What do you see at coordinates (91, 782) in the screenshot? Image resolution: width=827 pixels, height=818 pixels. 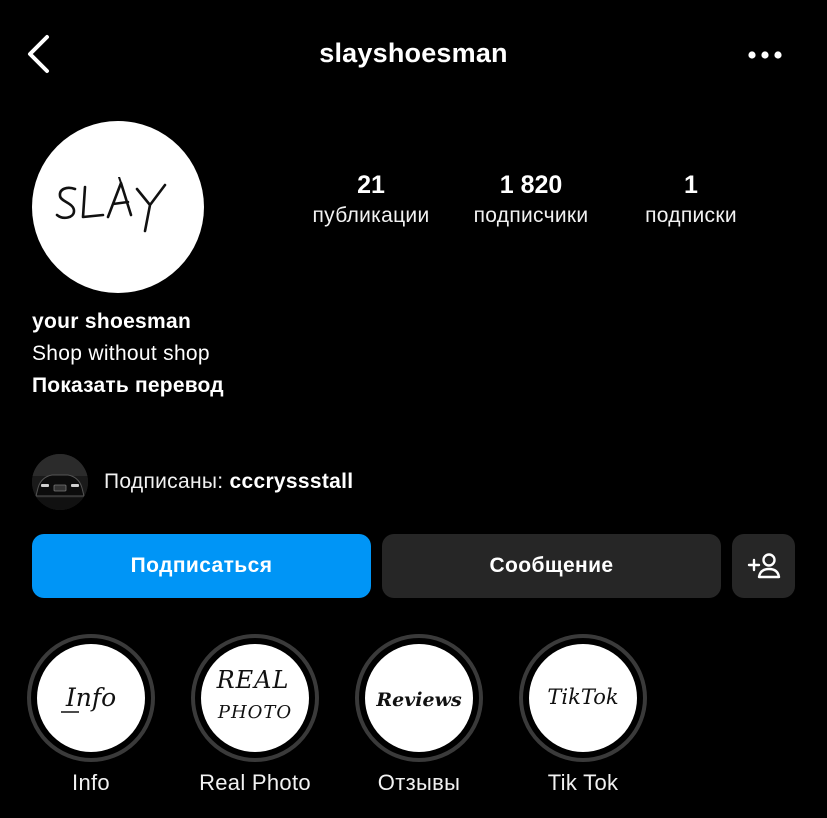 I see `highlight-label: Info` at bounding box center [91, 782].